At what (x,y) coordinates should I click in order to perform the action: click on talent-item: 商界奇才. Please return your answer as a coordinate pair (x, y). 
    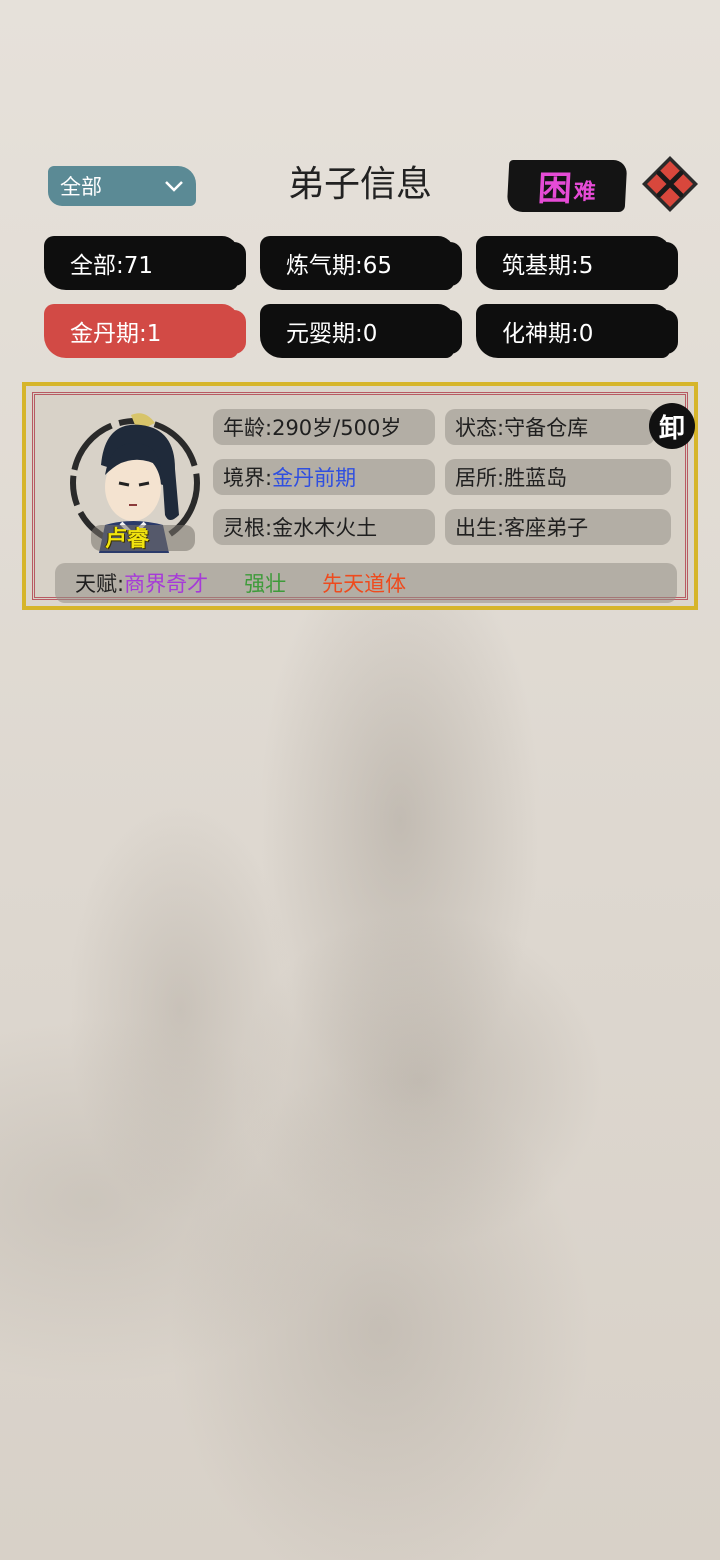
    Looking at the image, I should click on (166, 584).